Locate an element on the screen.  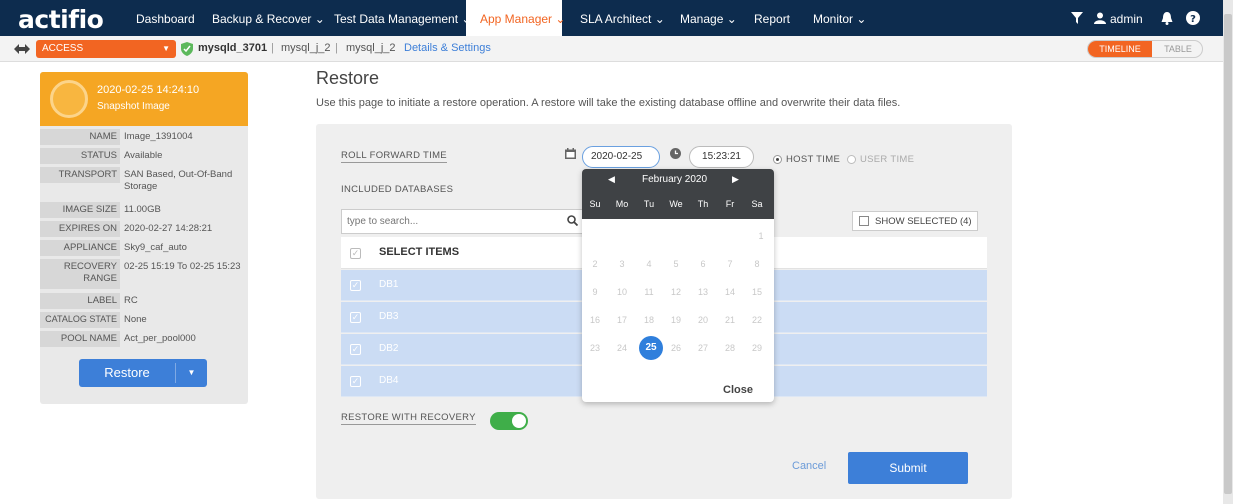
database-name: mysqld_3701 is located at coordinates (233, 48).